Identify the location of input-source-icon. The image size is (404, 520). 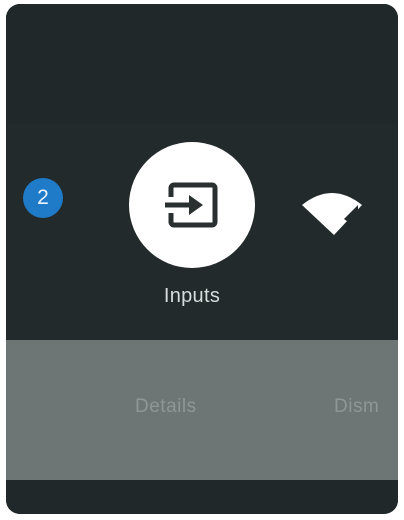
(192, 205).